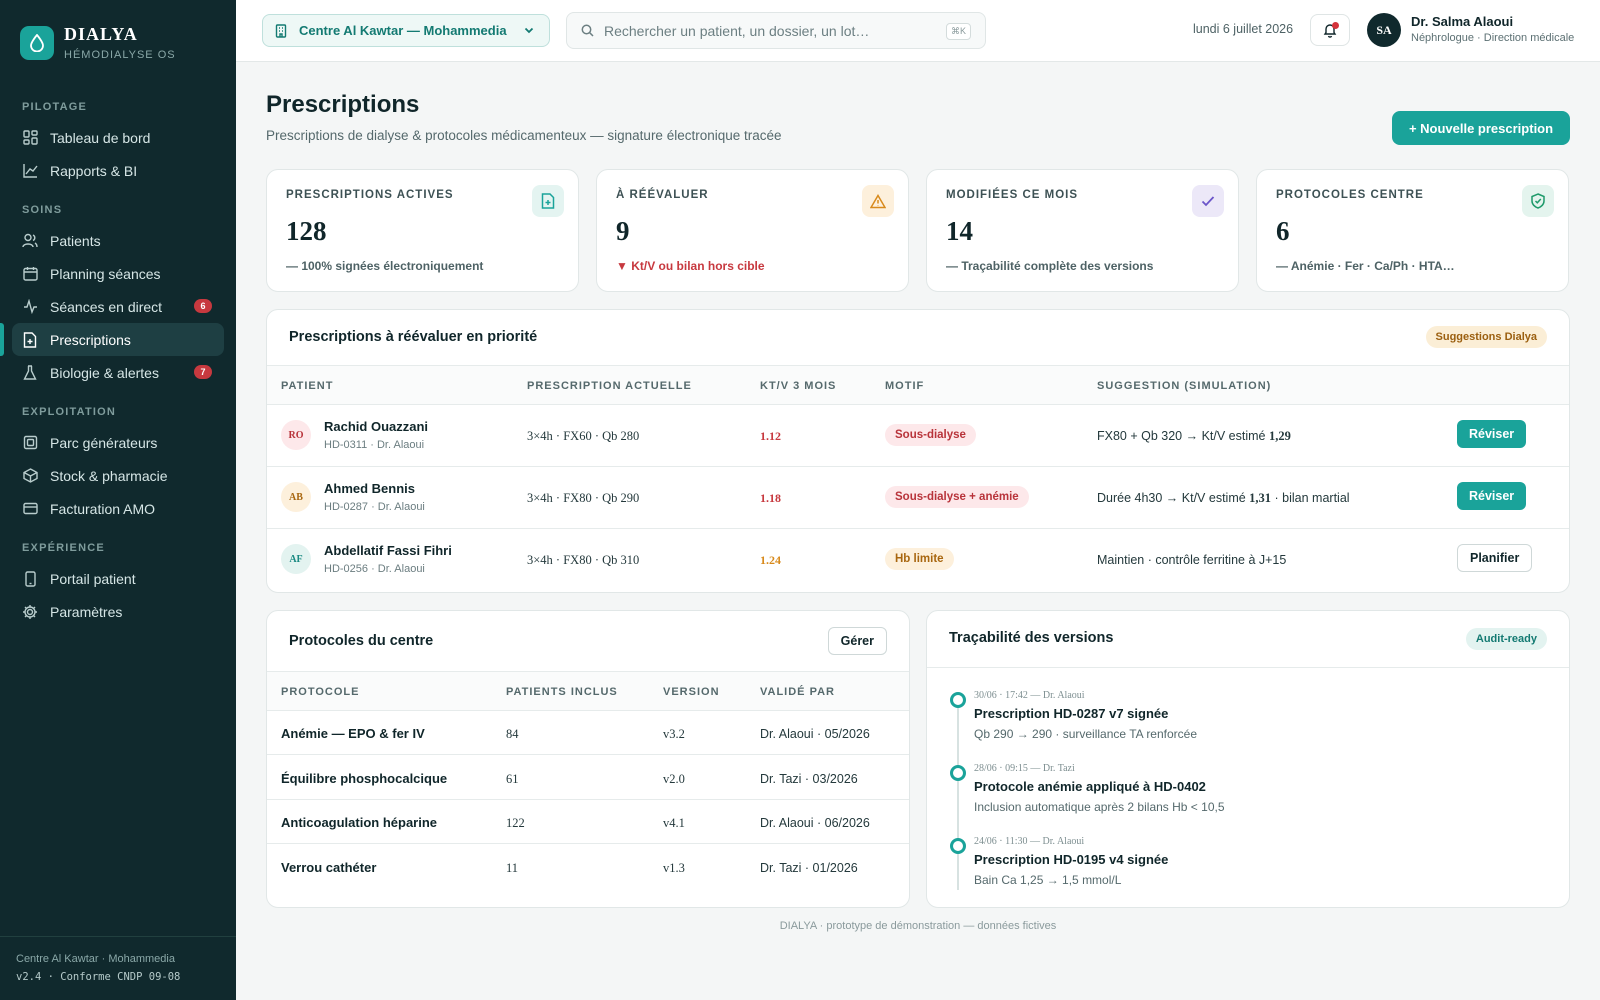  Describe the element at coordinates (1029, 841) in the screenshot. I see `event-meta: 24/06 · 11:30 — Dr. Alaoui` at that location.